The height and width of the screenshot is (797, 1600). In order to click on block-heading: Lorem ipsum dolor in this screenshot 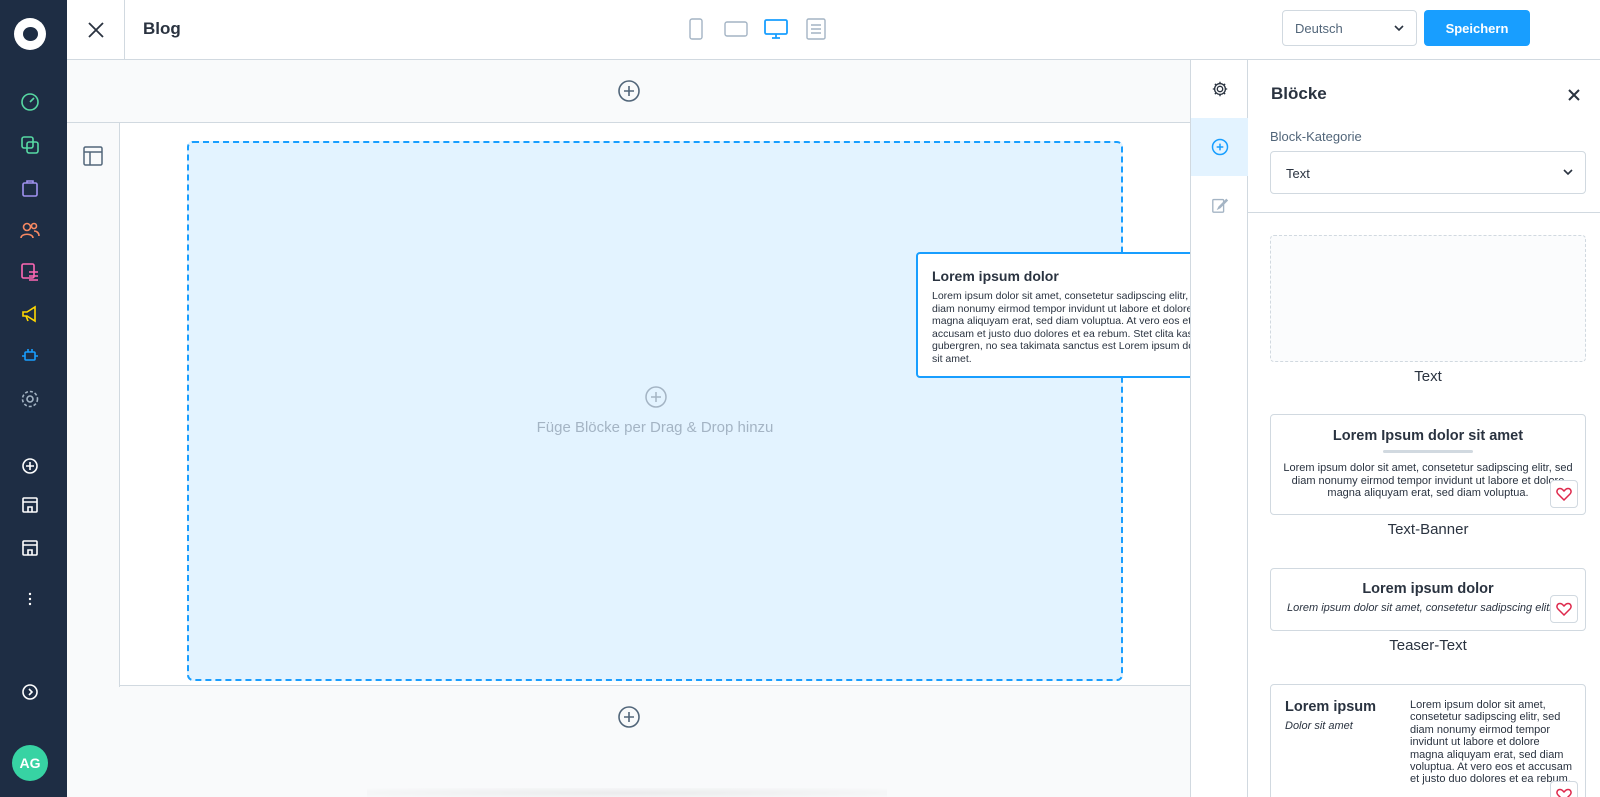, I will do `click(1428, 589)`.